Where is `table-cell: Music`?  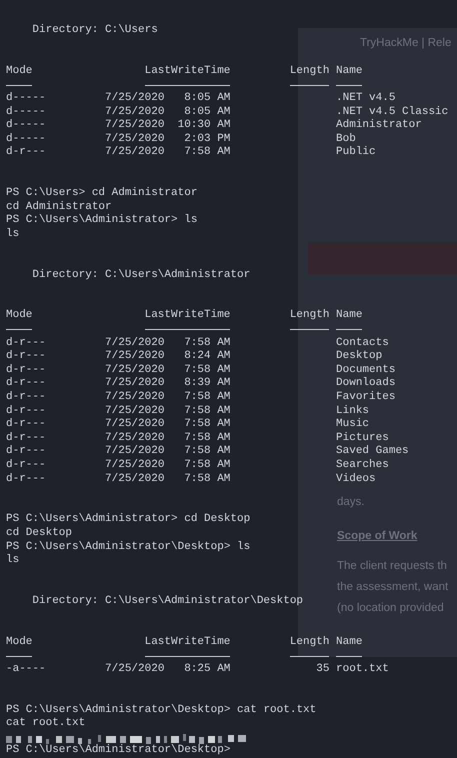 table-cell: Music is located at coordinates (353, 425).